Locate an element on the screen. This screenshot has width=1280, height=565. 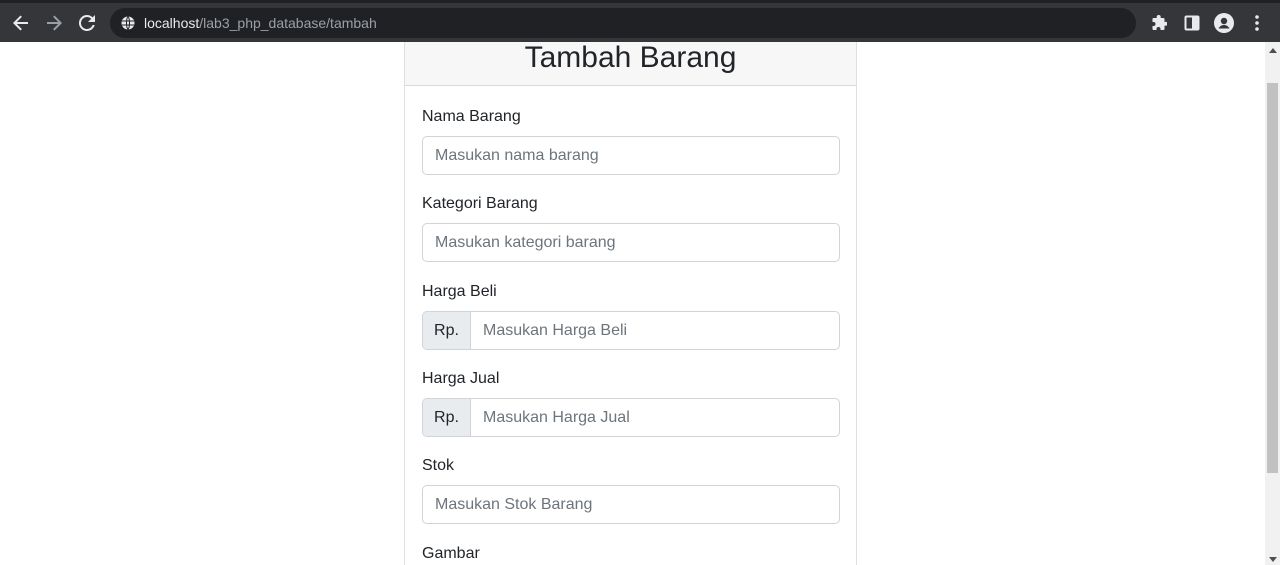
scroll-down-icon is located at coordinates (1273, 559).